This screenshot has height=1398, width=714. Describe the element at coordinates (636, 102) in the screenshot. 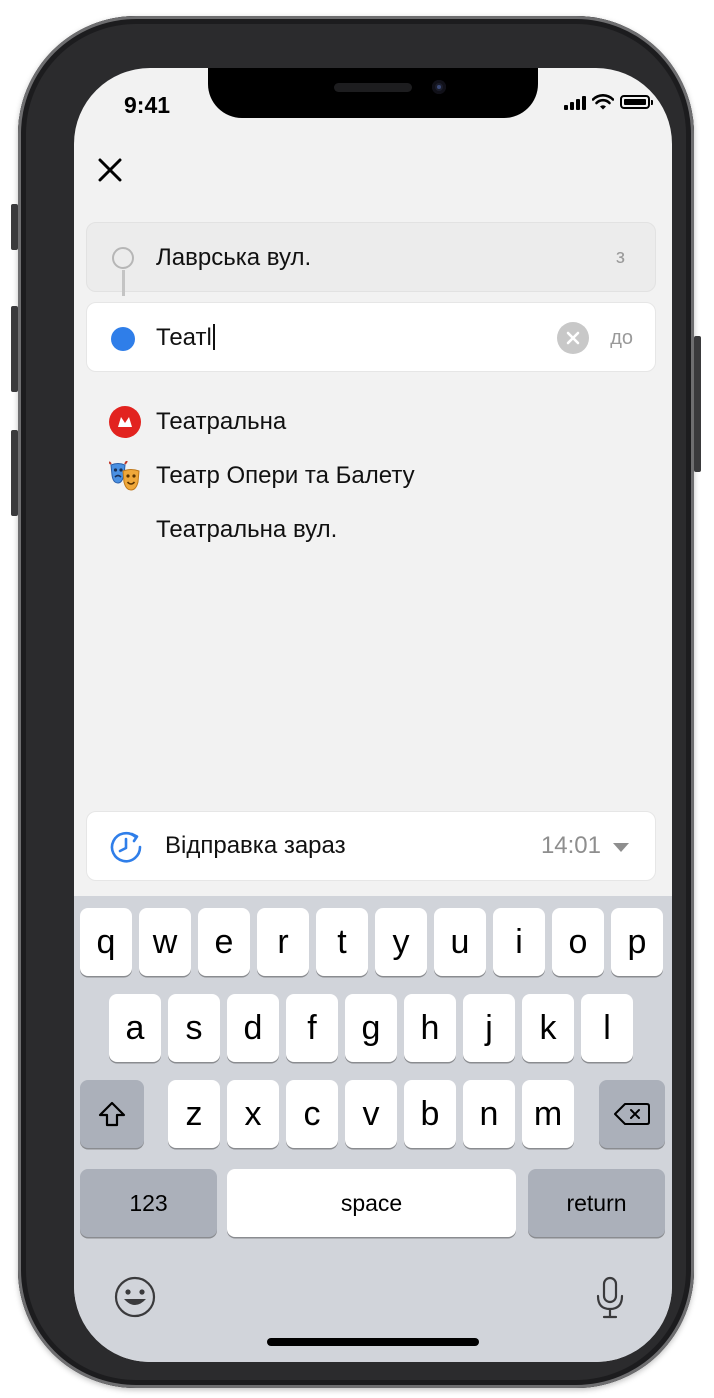

I see `battery-icon` at that location.